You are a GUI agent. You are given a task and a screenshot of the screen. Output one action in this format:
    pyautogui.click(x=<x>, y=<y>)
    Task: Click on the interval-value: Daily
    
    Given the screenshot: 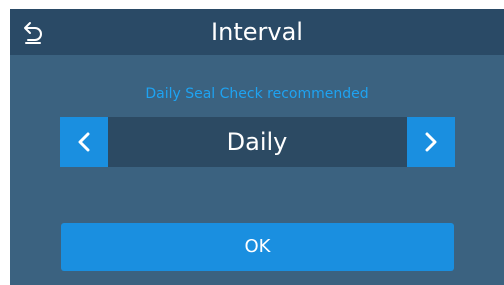 What is the action you would take?
    pyautogui.click(x=257, y=142)
    